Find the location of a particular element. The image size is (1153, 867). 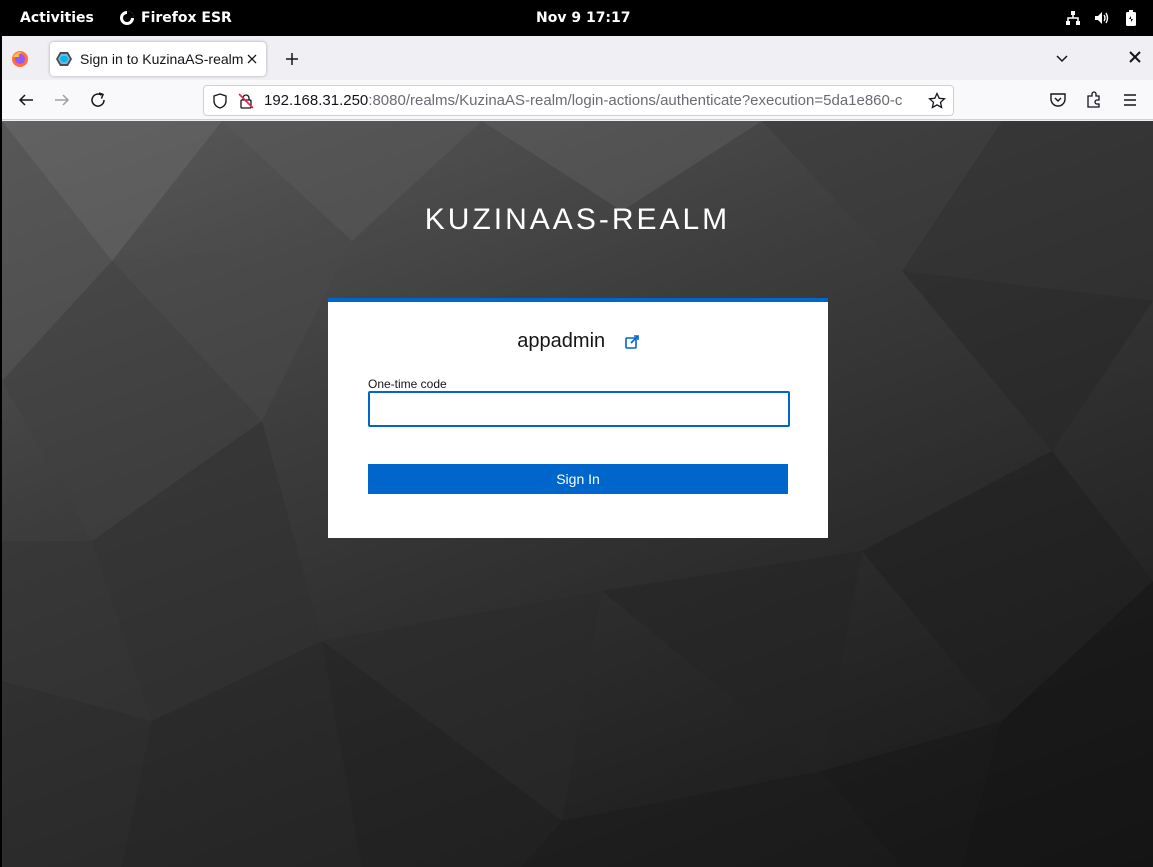

username-text: appadmin is located at coordinates (561, 341).